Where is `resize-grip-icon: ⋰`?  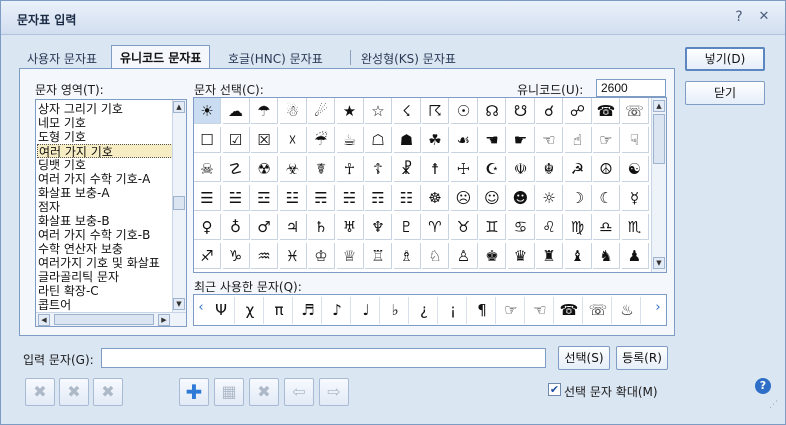 resize-grip-icon: ⋰ is located at coordinates (775, 407).